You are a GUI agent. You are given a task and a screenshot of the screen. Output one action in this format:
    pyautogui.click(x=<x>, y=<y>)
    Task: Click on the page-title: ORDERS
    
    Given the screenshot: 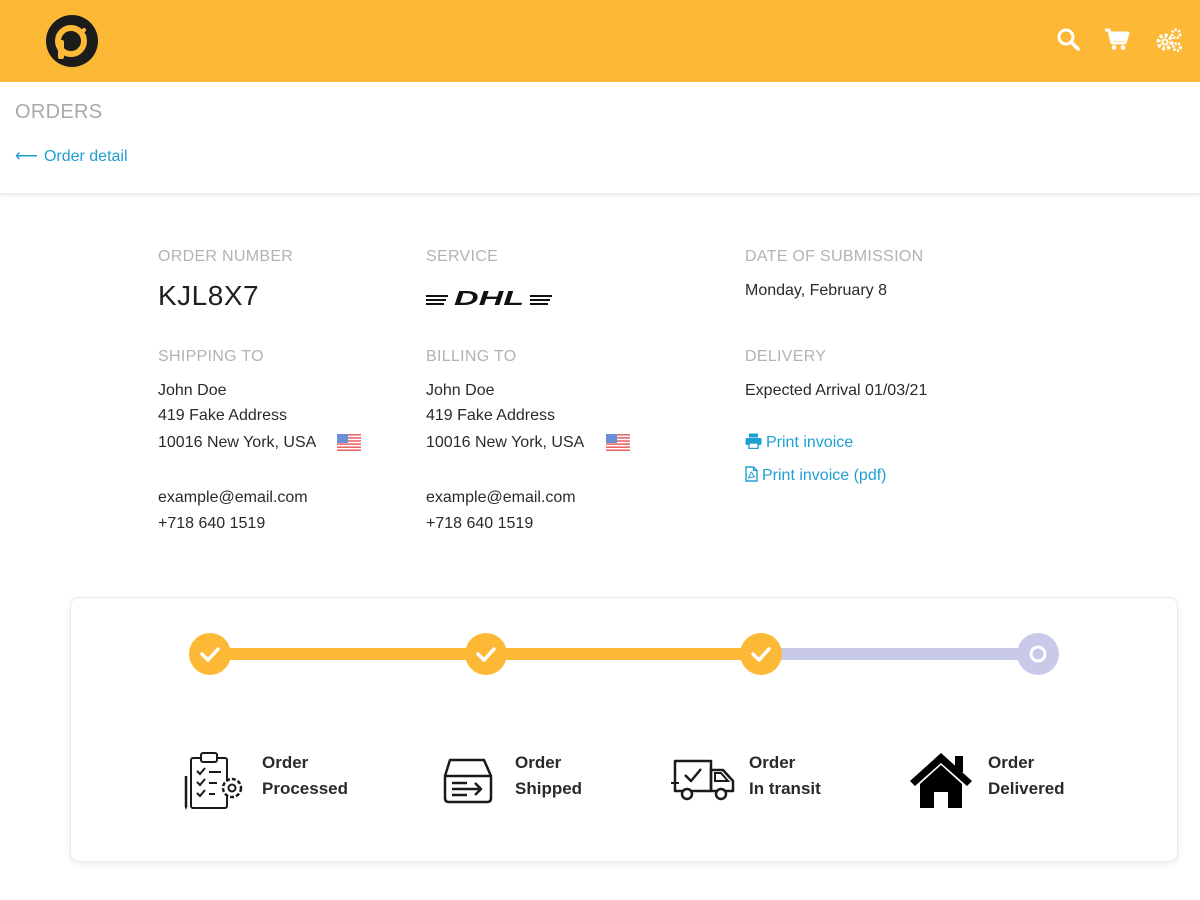 What is the action you would take?
    pyautogui.click(x=59, y=112)
    